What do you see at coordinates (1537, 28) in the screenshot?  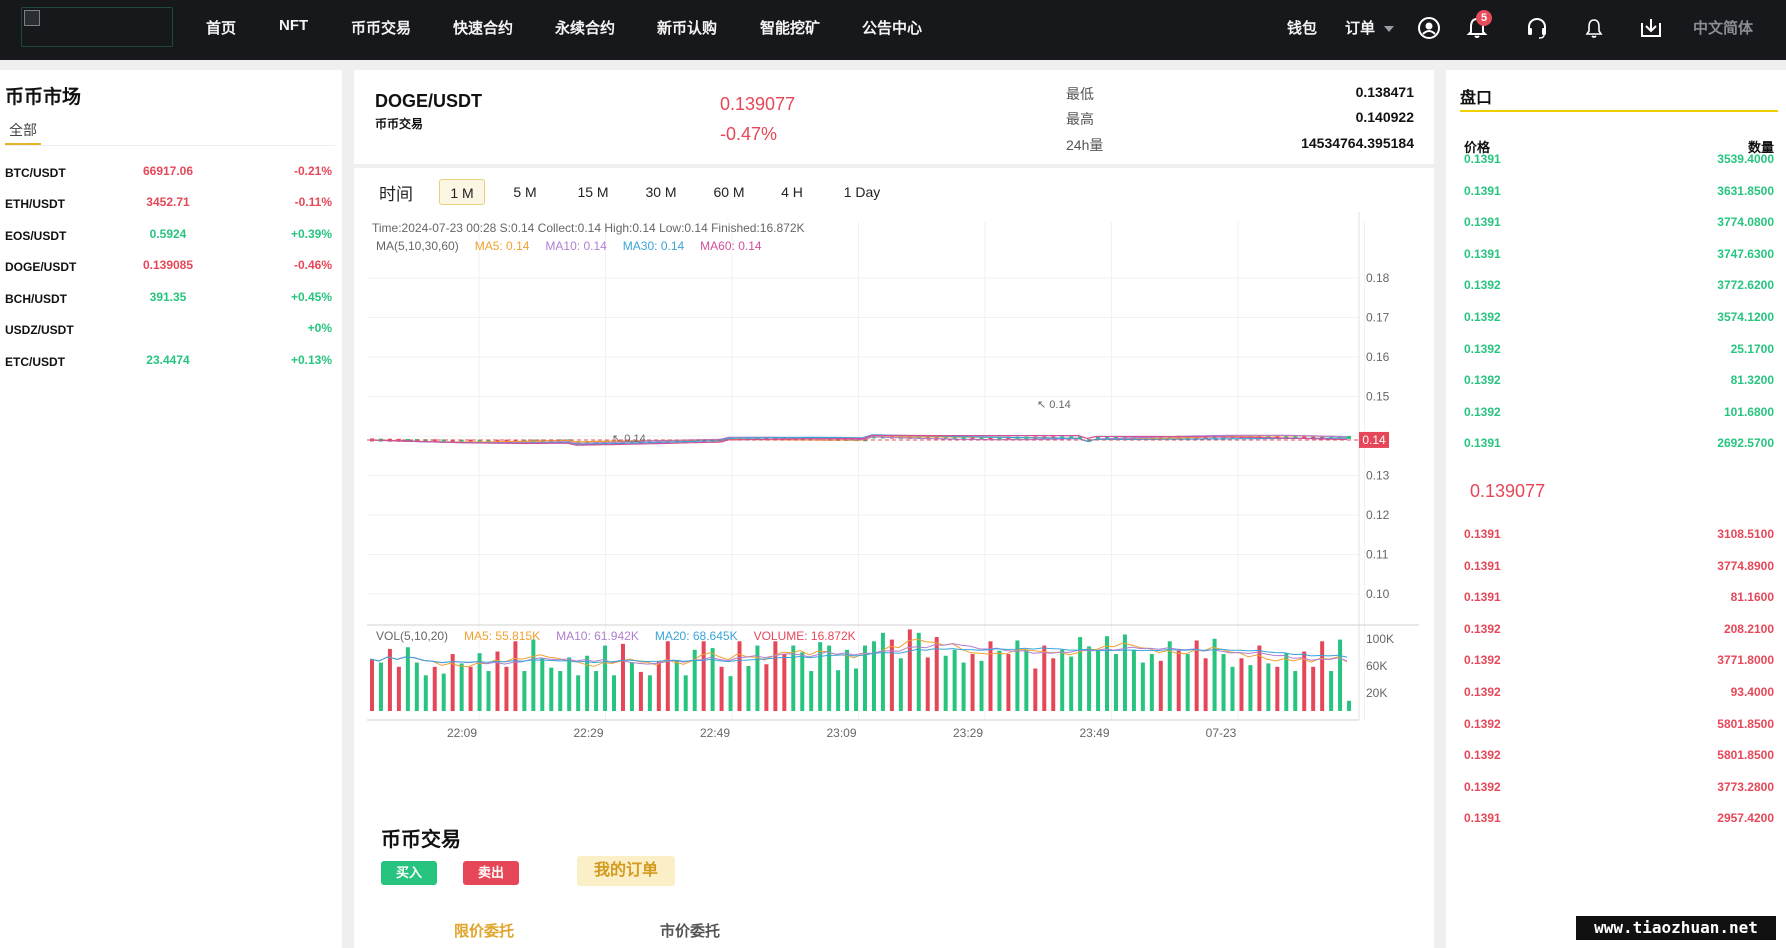 I see `headset-icon` at bounding box center [1537, 28].